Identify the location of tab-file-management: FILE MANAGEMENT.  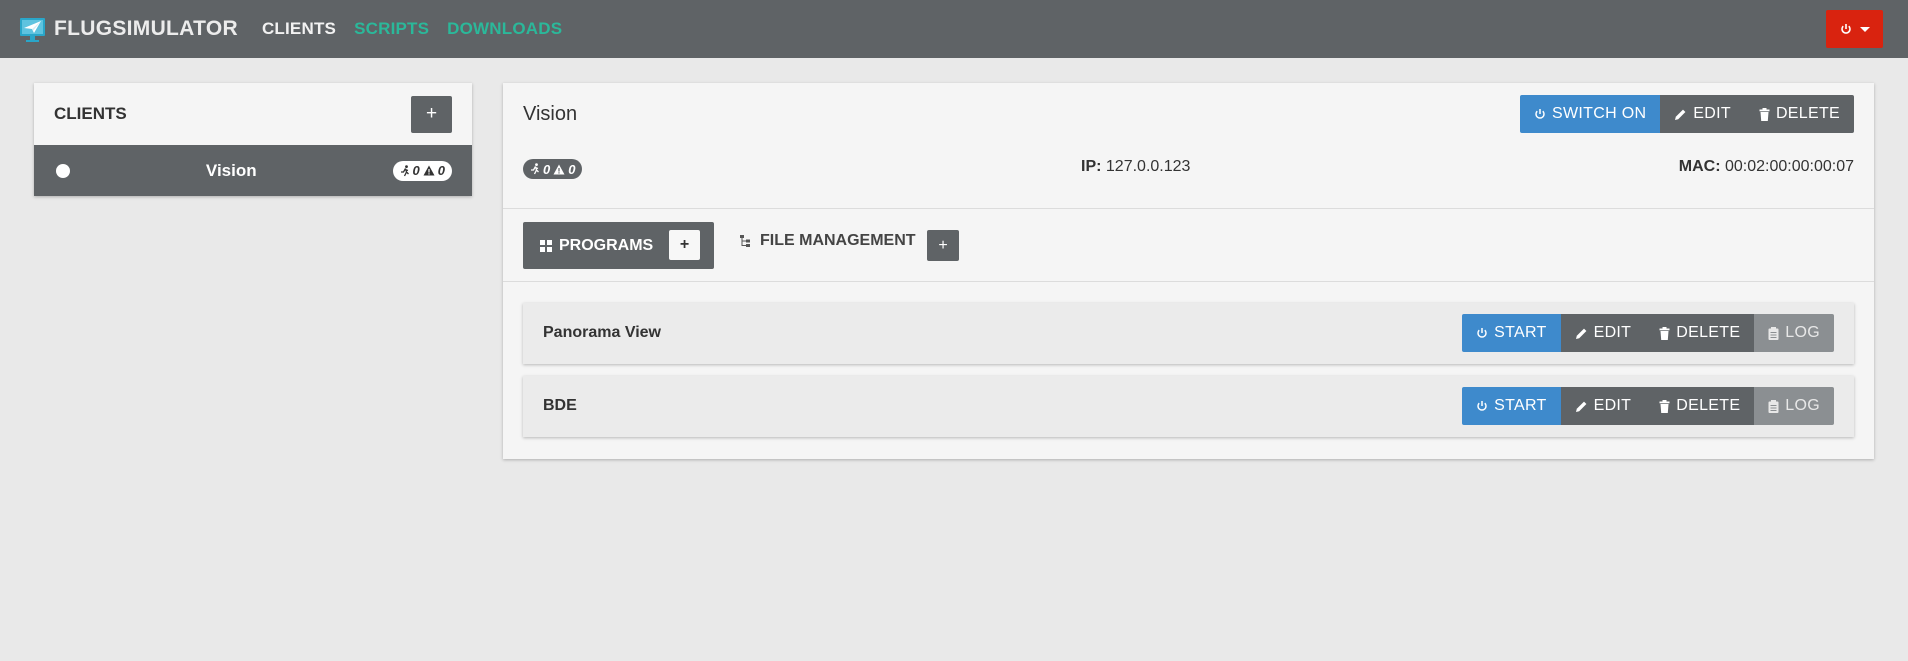
(828, 241).